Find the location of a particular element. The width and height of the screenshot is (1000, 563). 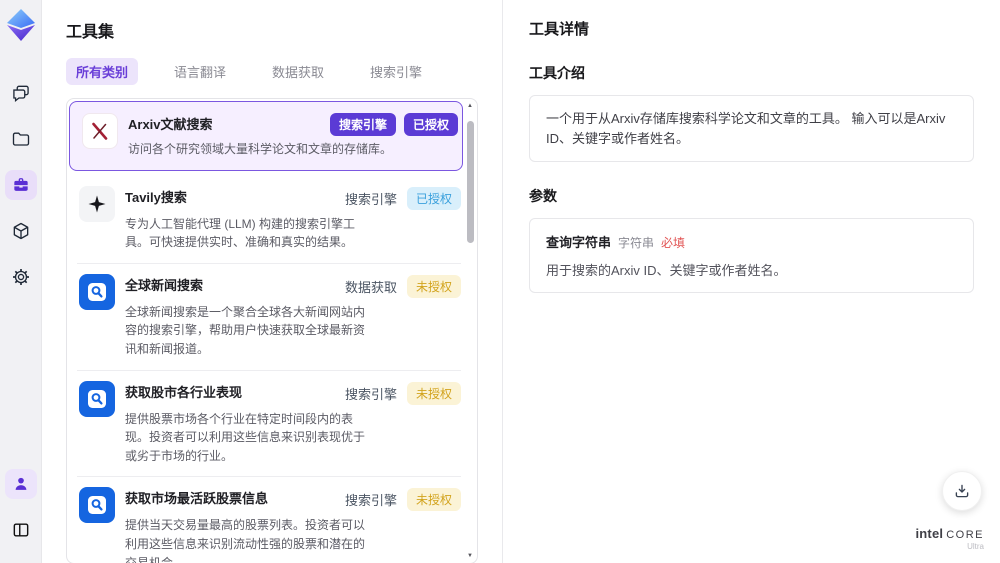

intel-core-logo: intel CORE Ultra is located at coordinates (949, 538).